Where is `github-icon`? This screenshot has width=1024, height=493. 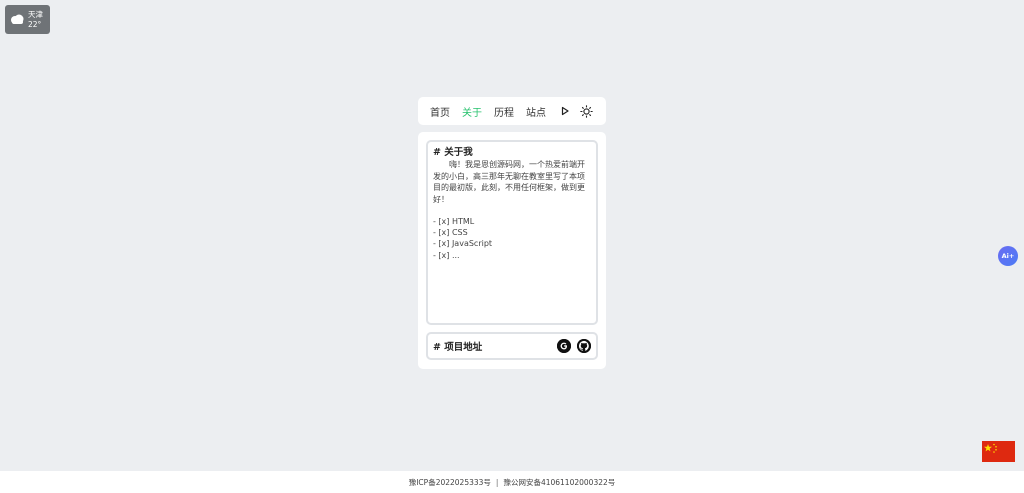
github-icon is located at coordinates (584, 346).